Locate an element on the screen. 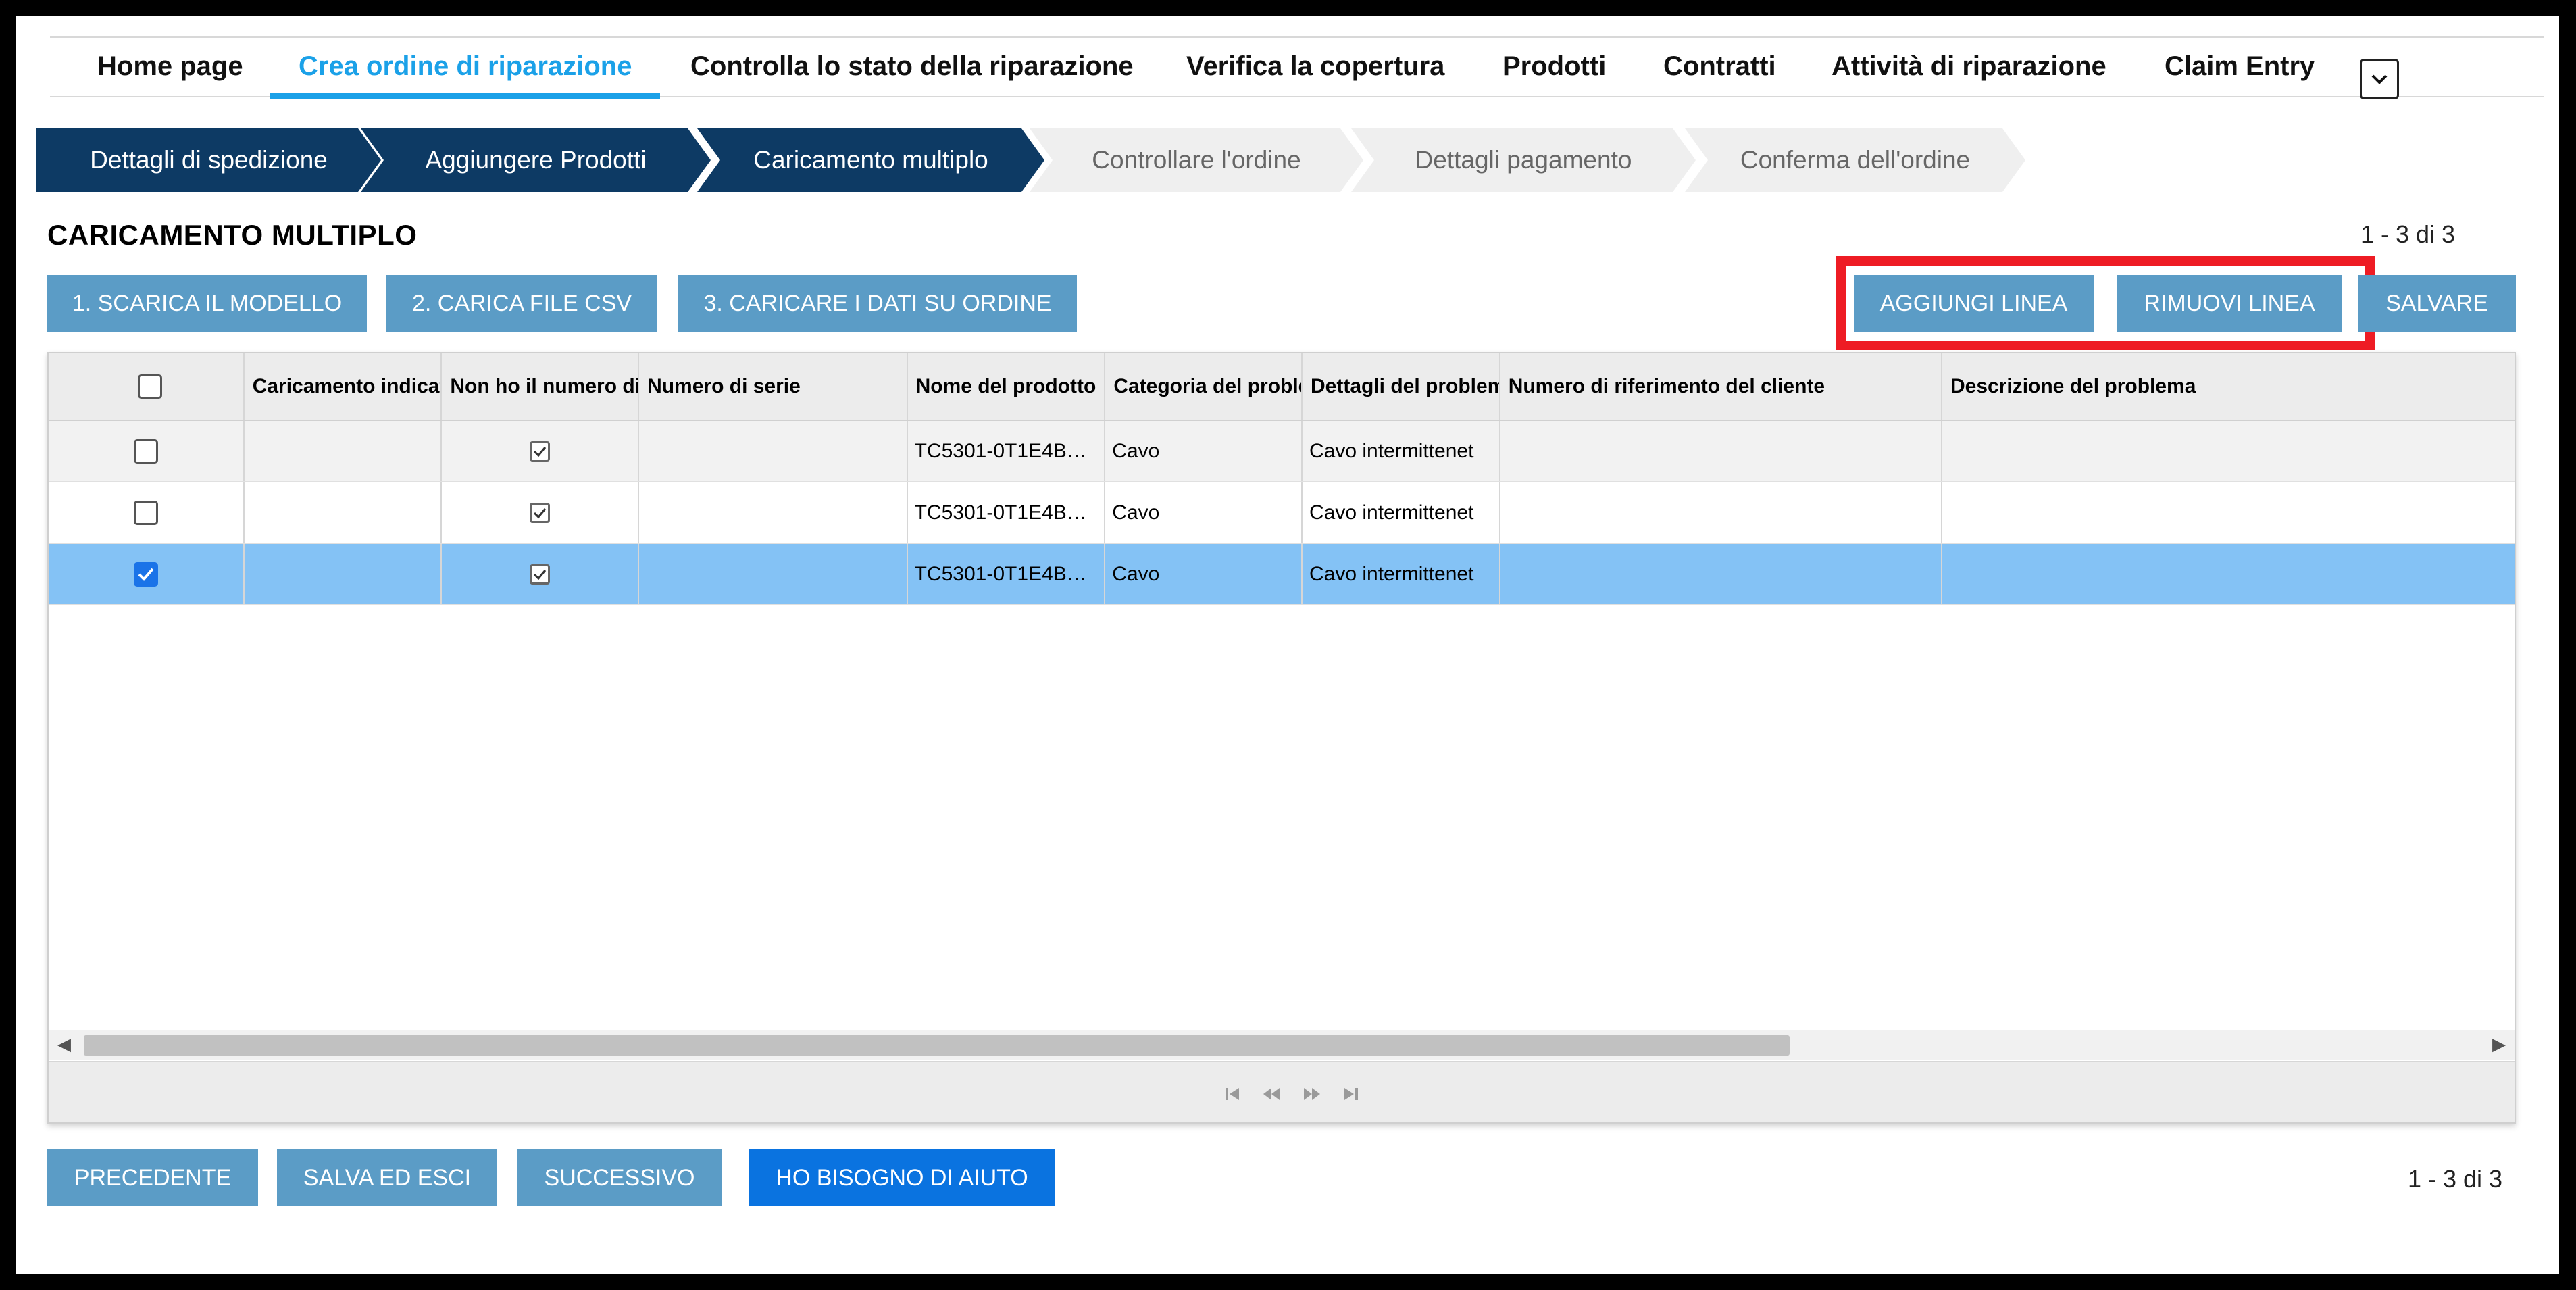  nav-contracts: Contratti is located at coordinates (1719, 75).